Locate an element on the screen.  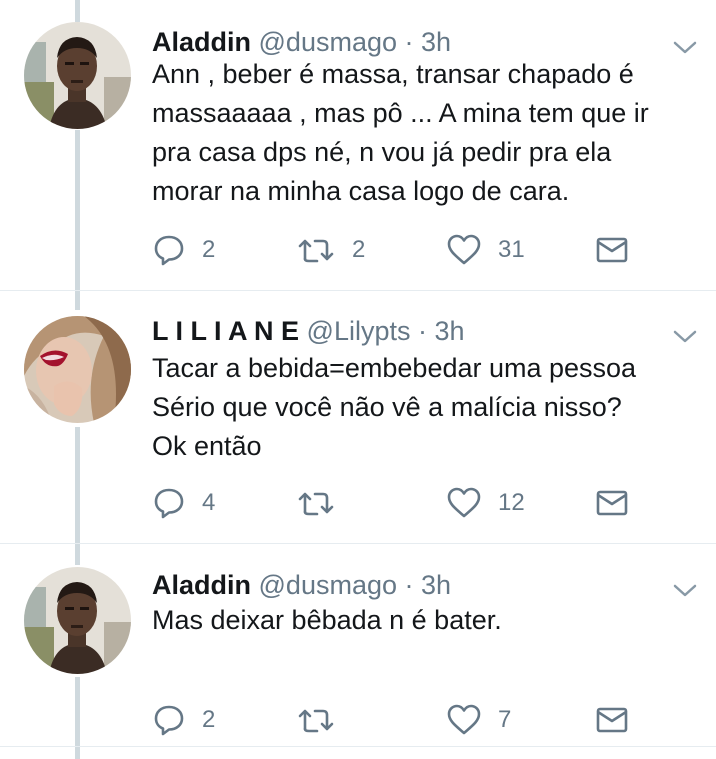
tweet-actions: 2 7 is located at coordinates (397, 720).